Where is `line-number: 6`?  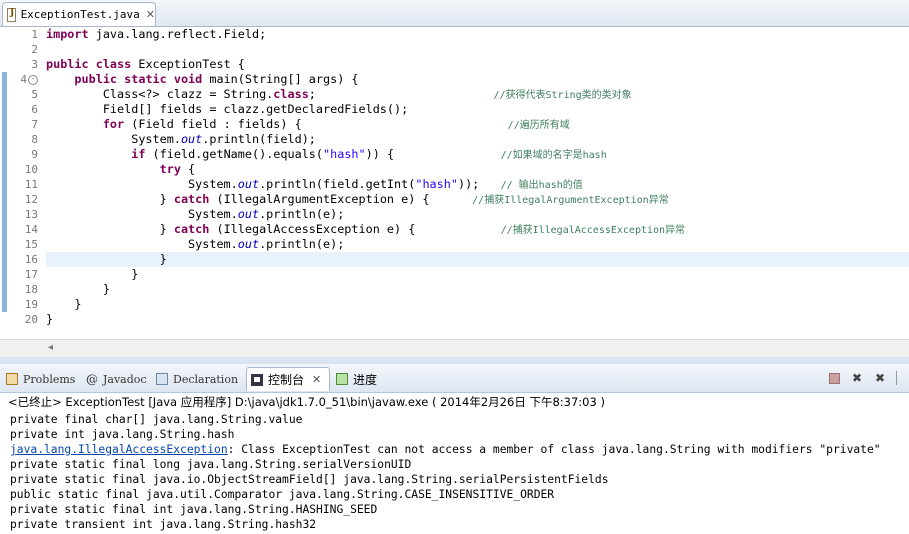
line-number: 6 is located at coordinates (34, 109).